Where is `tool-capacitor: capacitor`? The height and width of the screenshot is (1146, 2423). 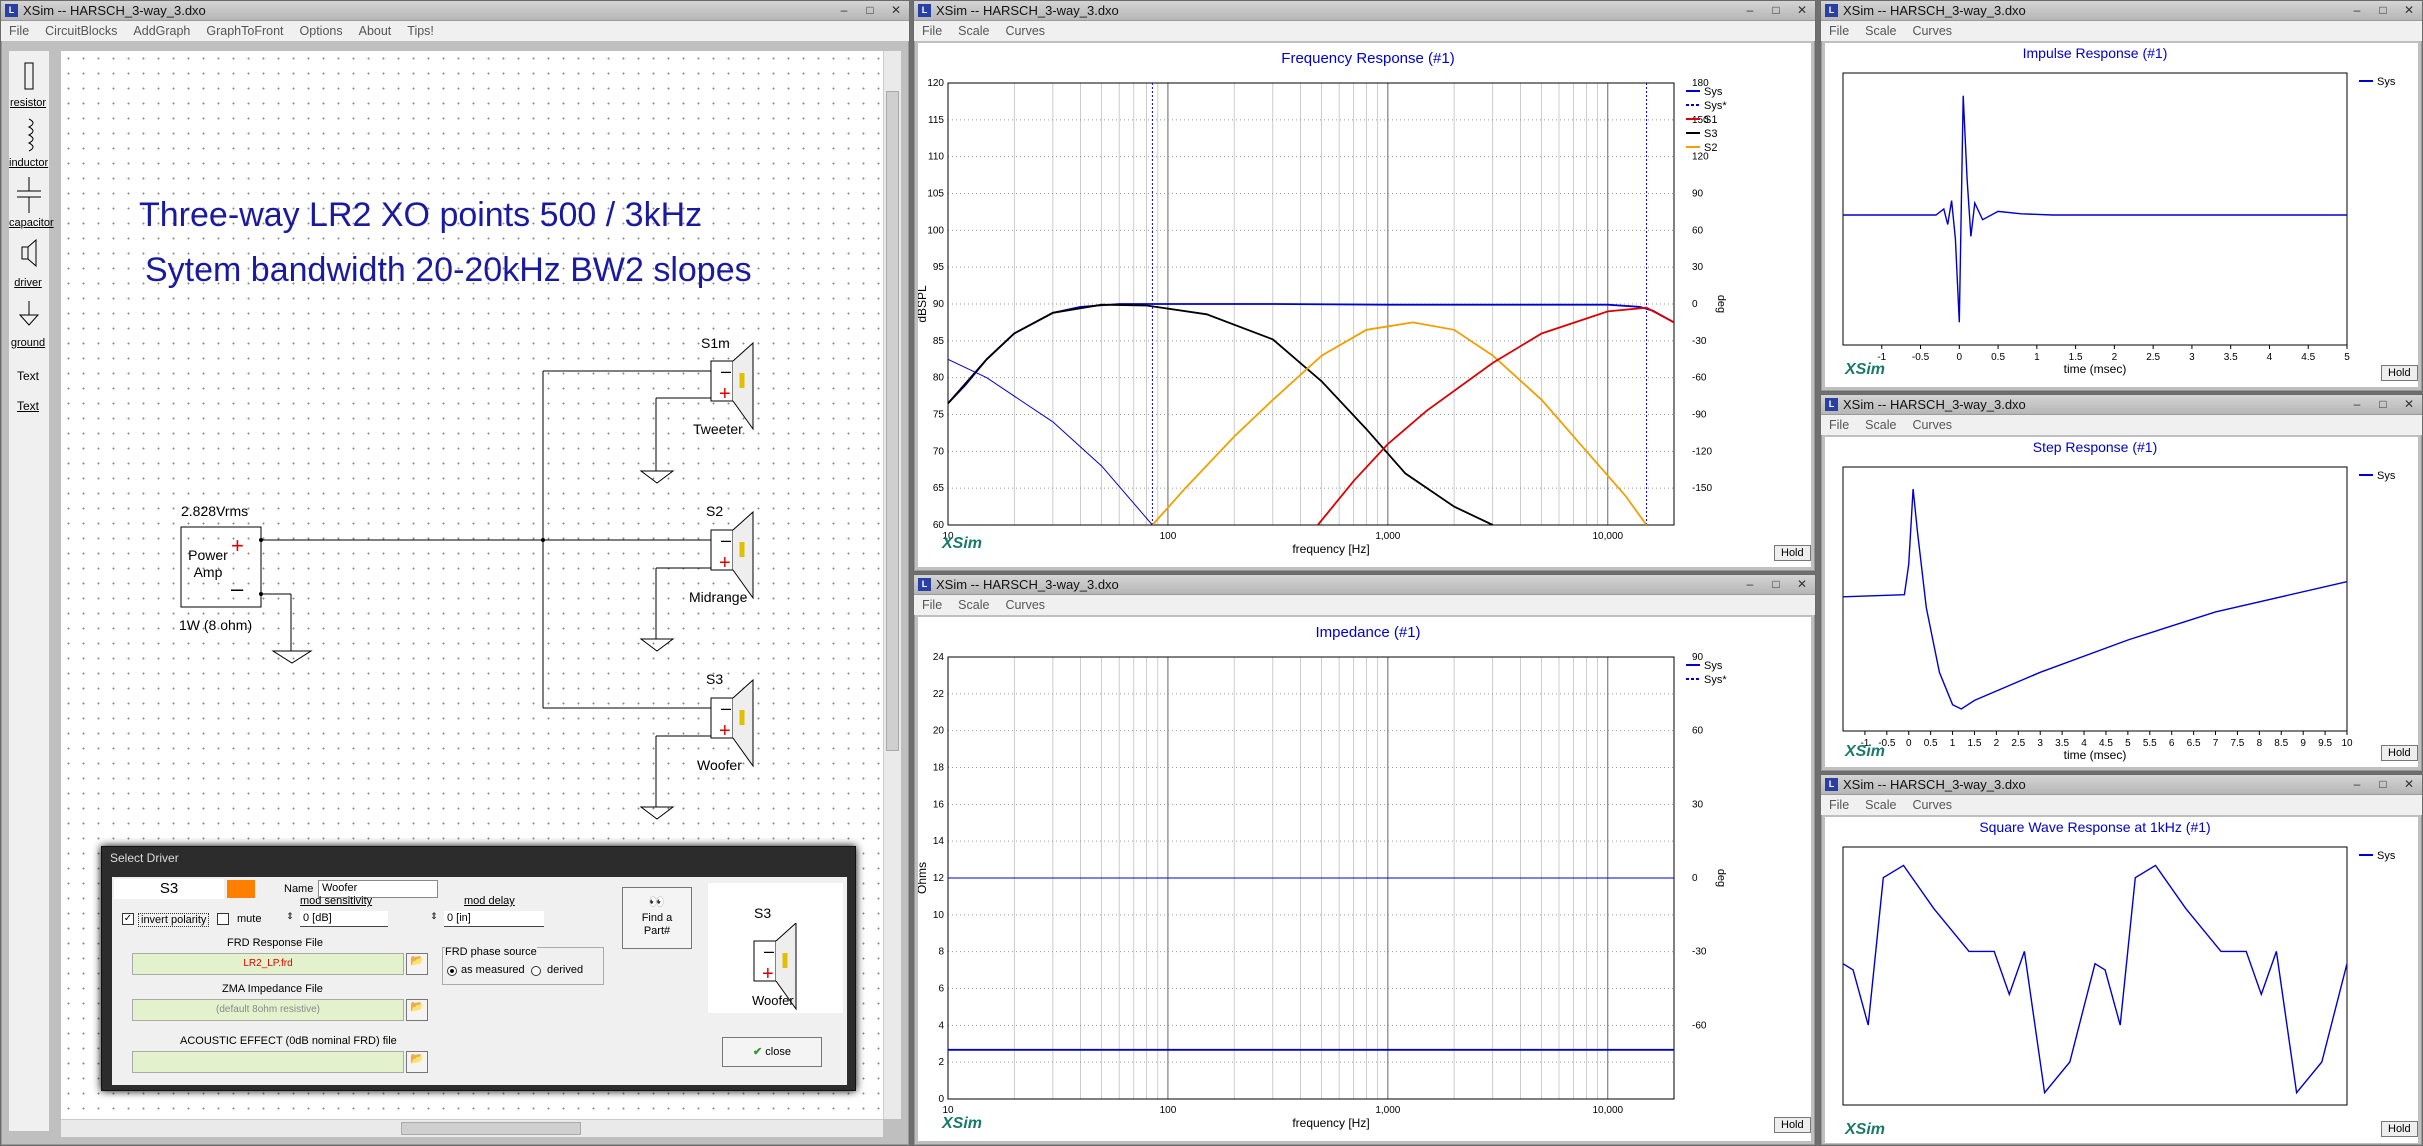
tool-capacitor: capacitor is located at coordinates (31, 223).